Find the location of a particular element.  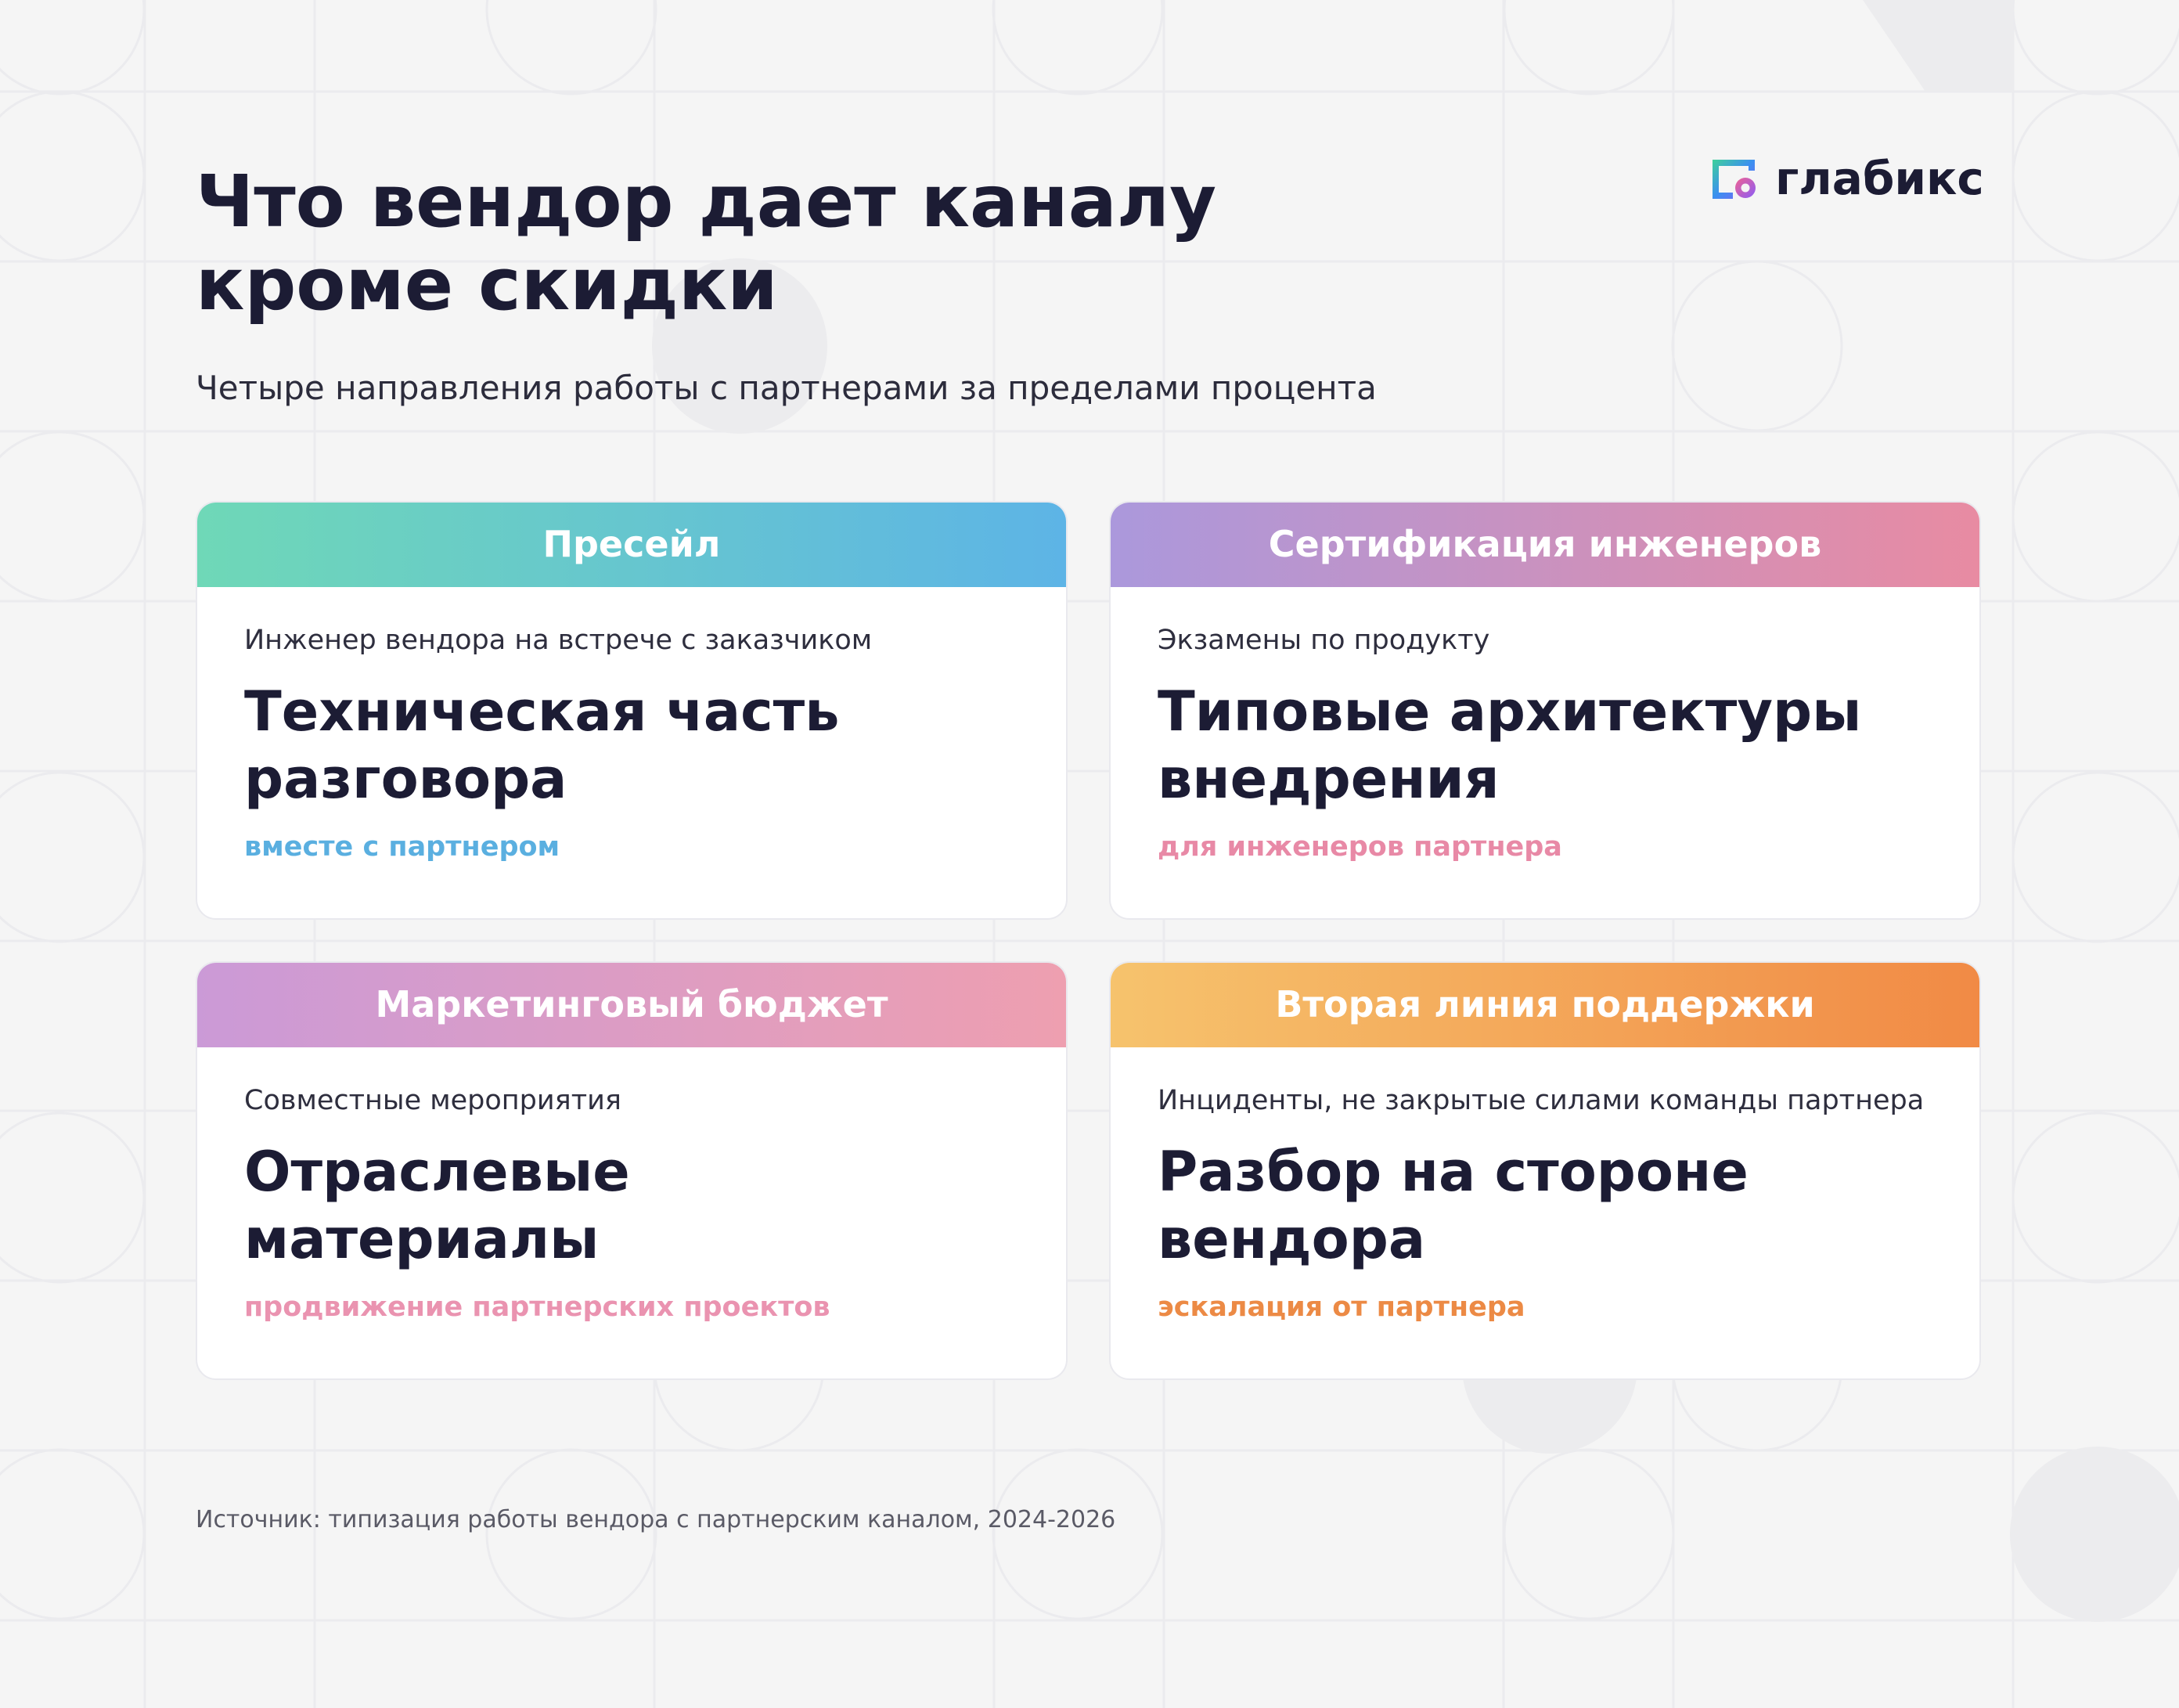

card-label: Совместные мероприятия is located at coordinates (432, 1100).